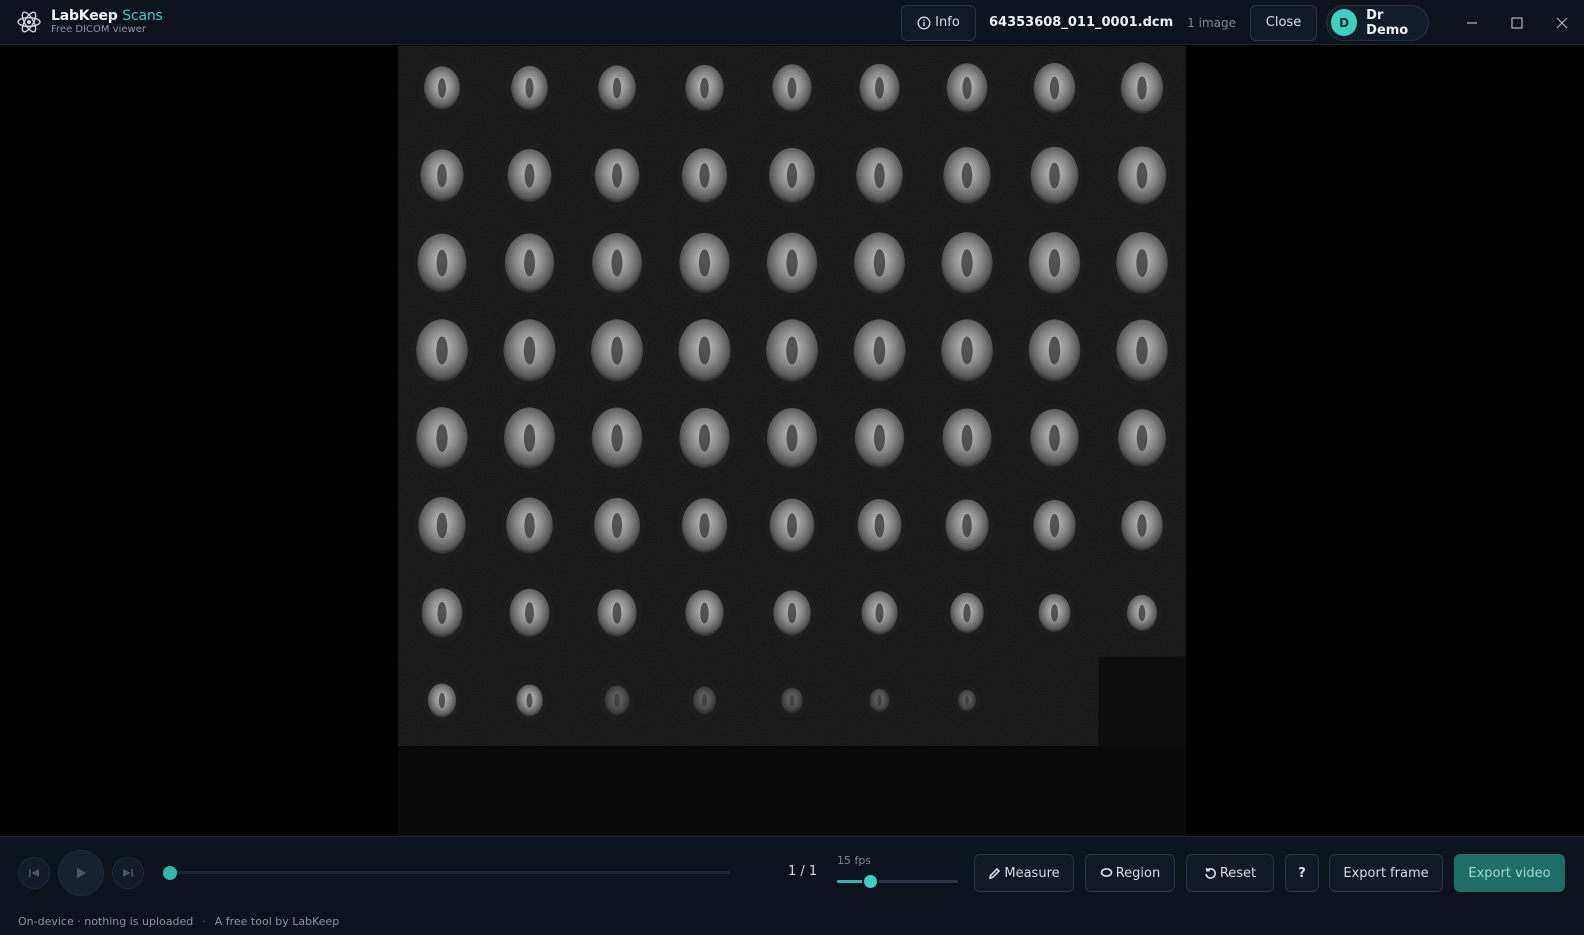  I want to click on user-menu: D Dr Demo, so click(1377, 22).